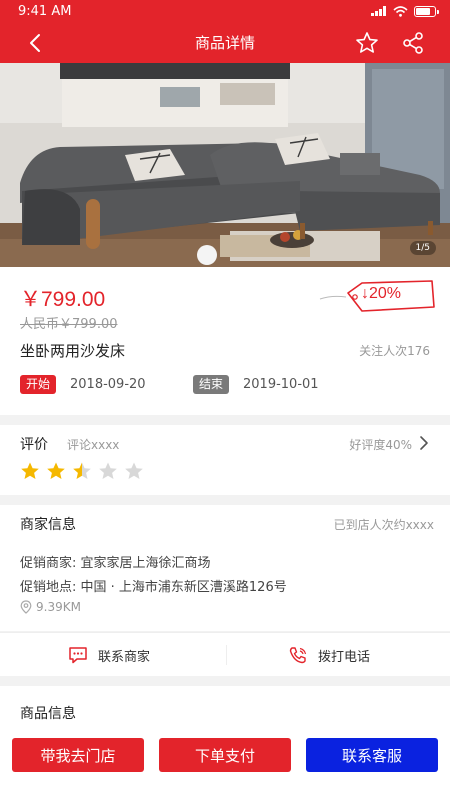 The width and height of the screenshot is (450, 800). I want to click on contact-merchant-button: 联系商家, so click(109, 655).